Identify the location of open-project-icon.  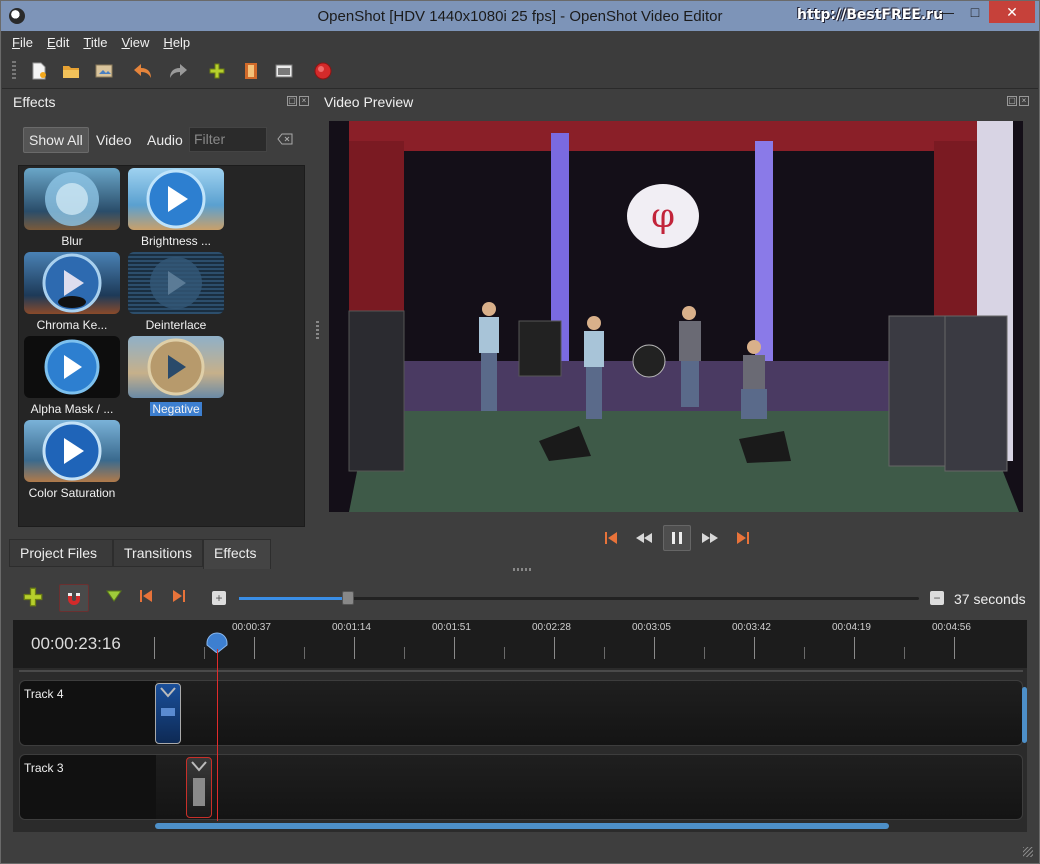
(71, 72).